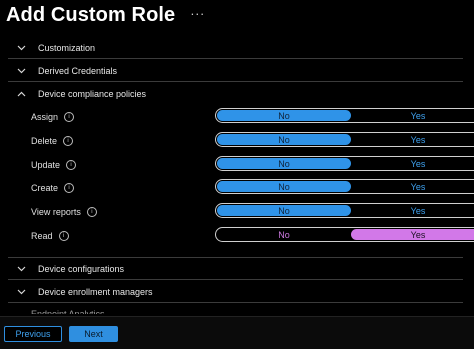  I want to click on update-toggle: No Yes, so click(344, 163).